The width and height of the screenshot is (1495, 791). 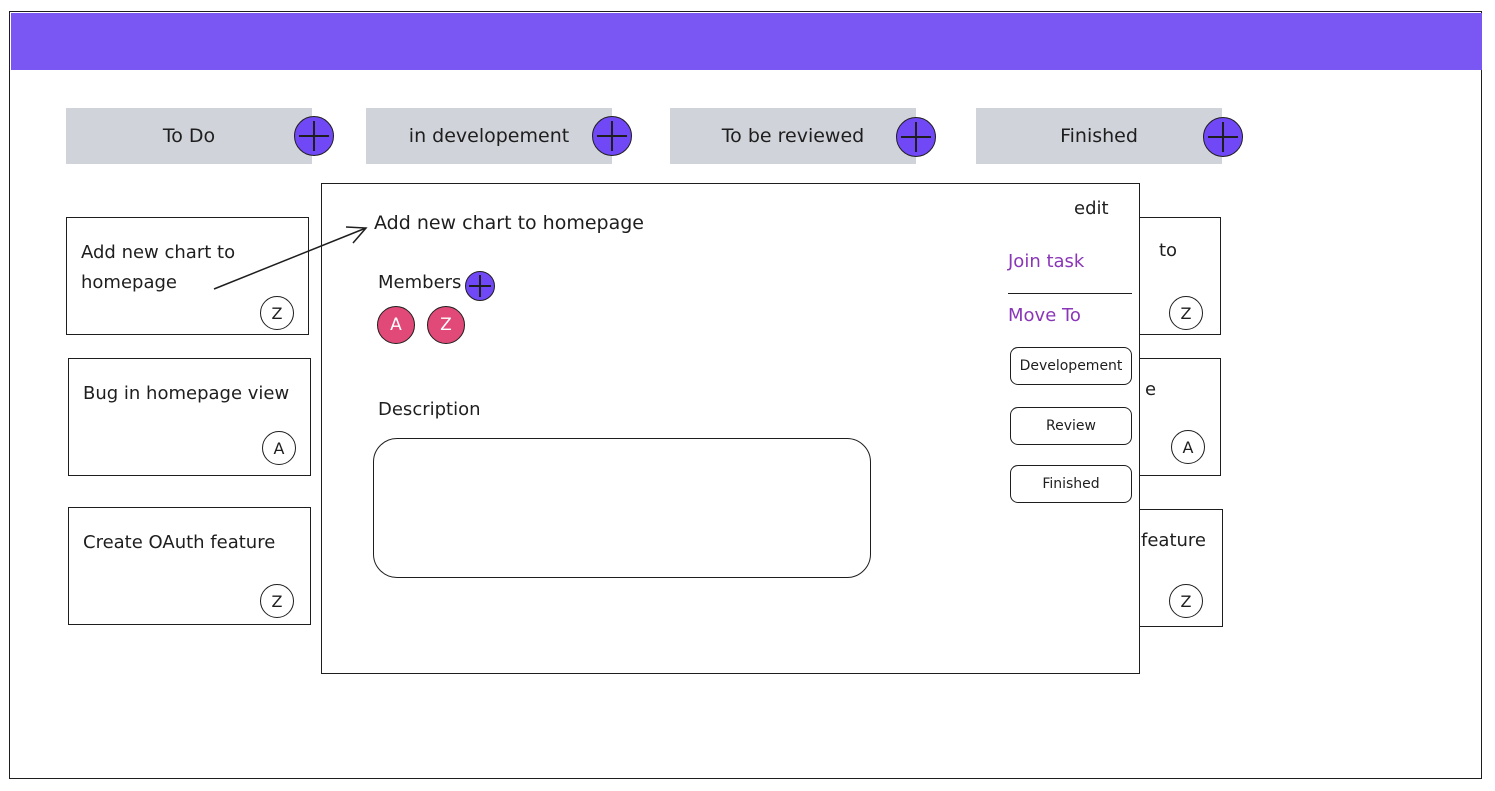 What do you see at coordinates (420, 282) in the screenshot?
I see `members-label: Members` at bounding box center [420, 282].